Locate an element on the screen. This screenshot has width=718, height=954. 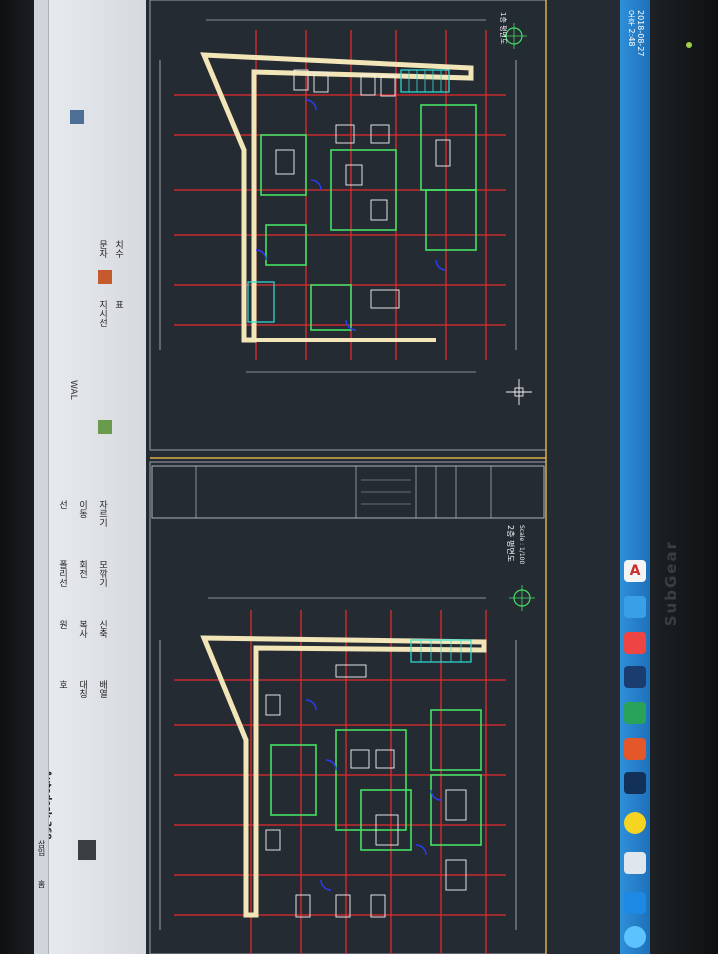
clipboard-icon is located at coordinates (77, 117).